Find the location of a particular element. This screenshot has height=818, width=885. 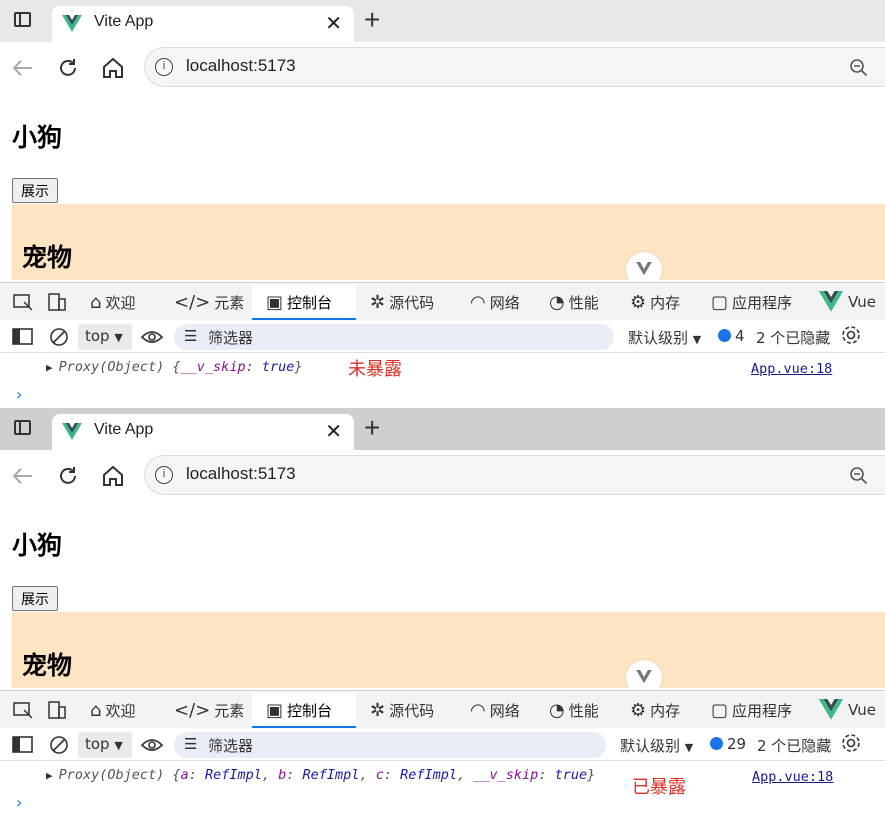

page-heading: 小狗 is located at coordinates (37, 545).